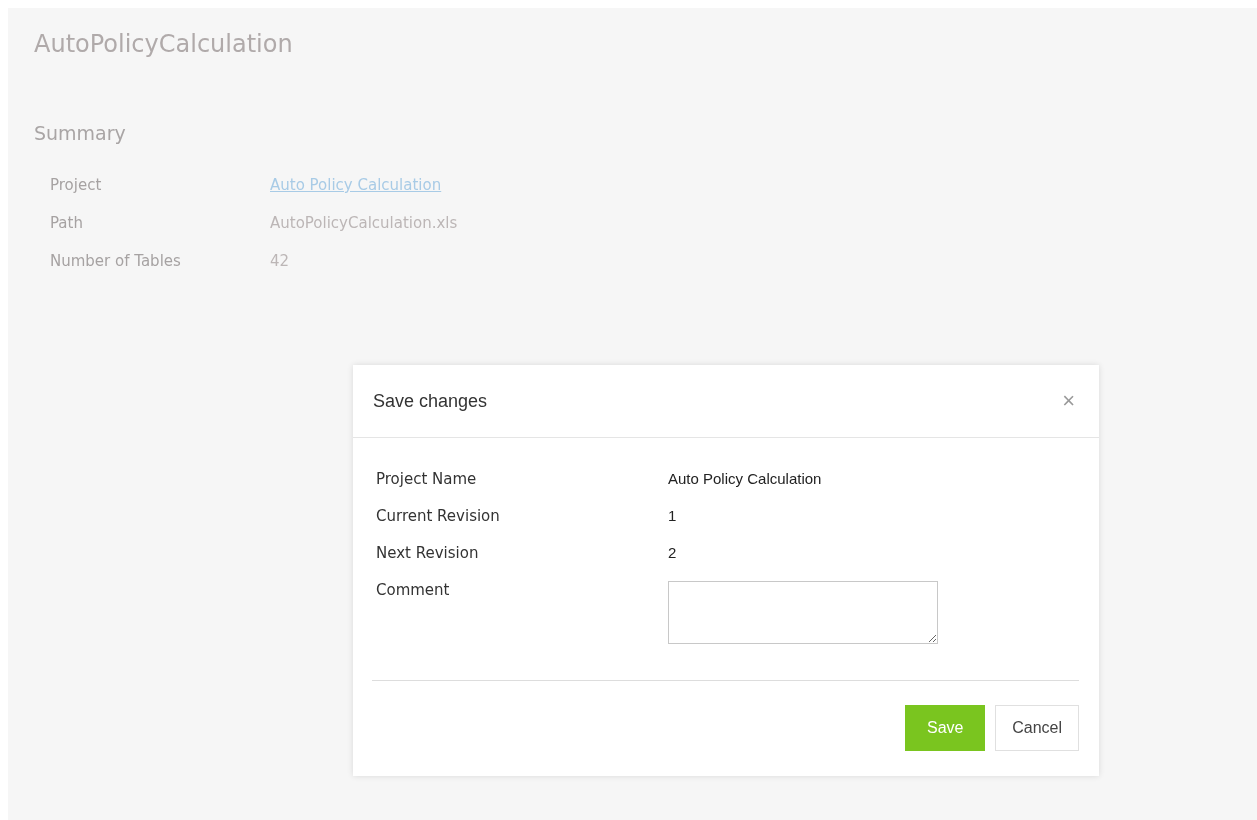 This screenshot has width=1257, height=820. Describe the element at coordinates (116, 261) in the screenshot. I see `summary-label: Number of Tables` at that location.